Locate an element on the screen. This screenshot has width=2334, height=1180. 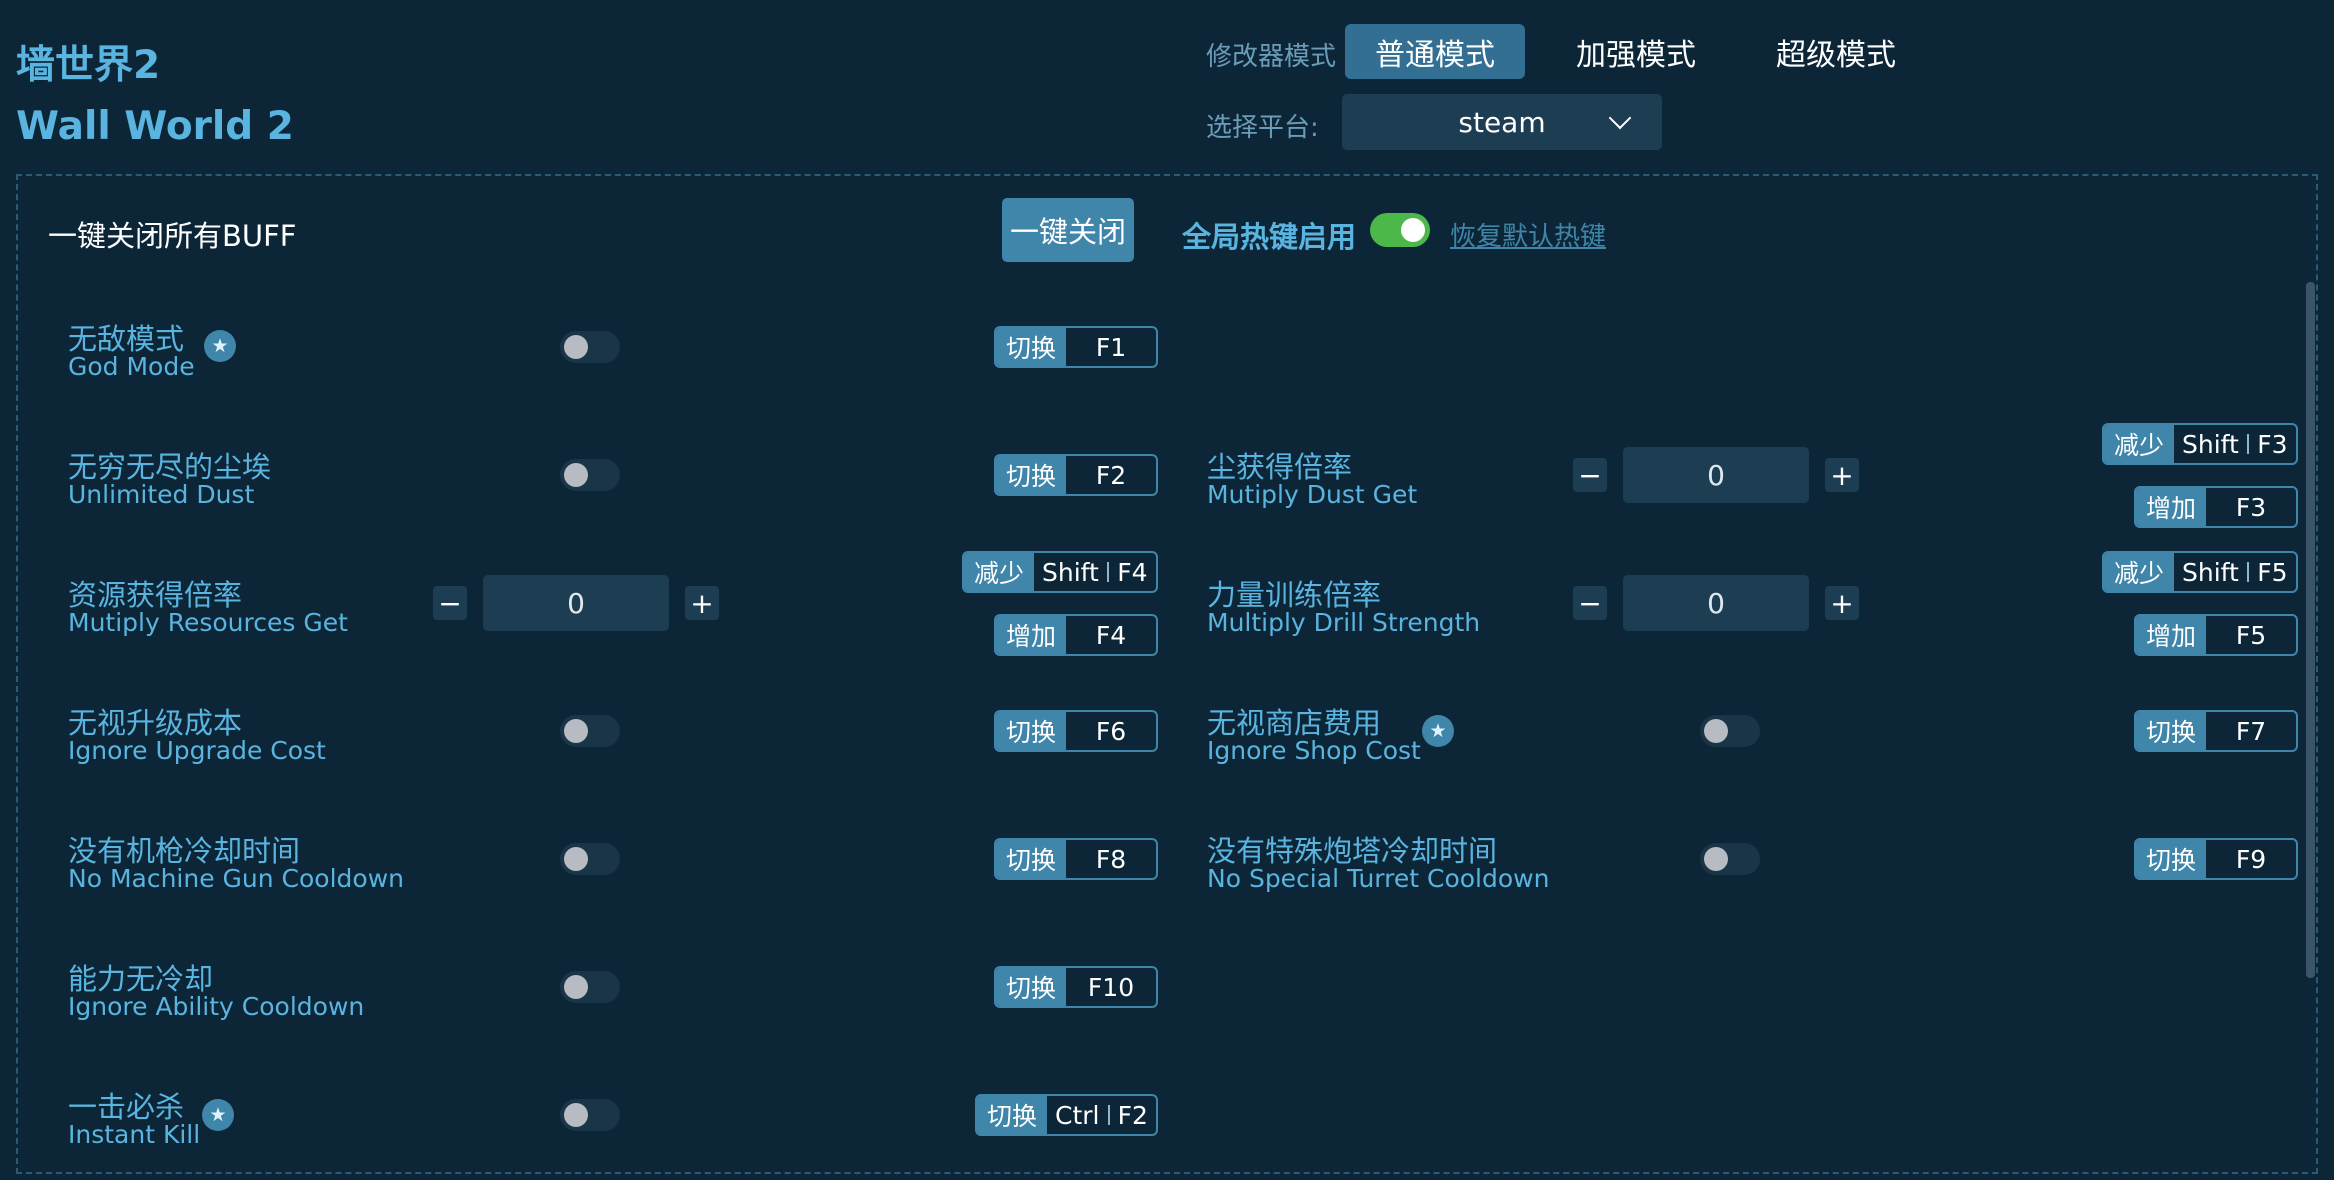
resources-get-value: 0 is located at coordinates (576, 603).